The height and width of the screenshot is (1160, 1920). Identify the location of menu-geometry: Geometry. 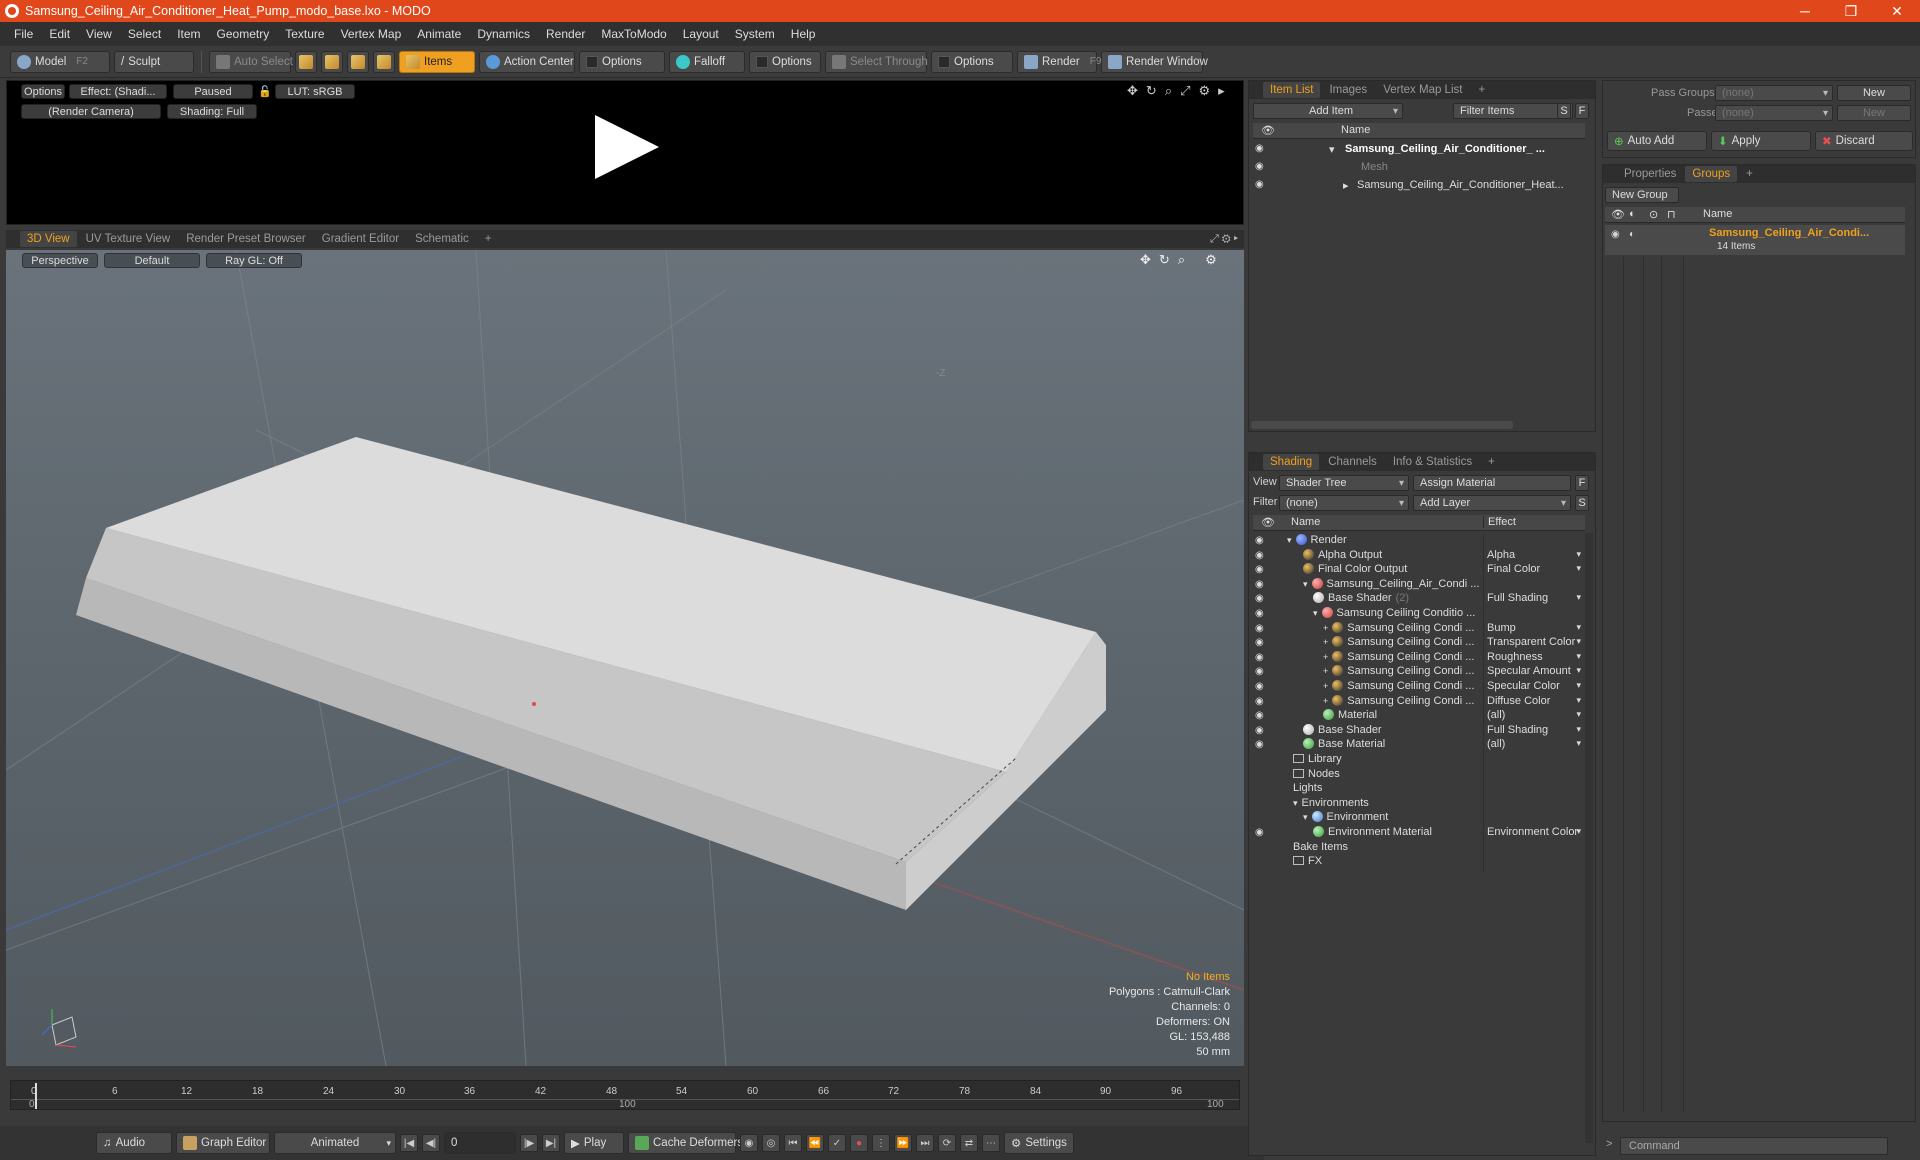
(243, 34).